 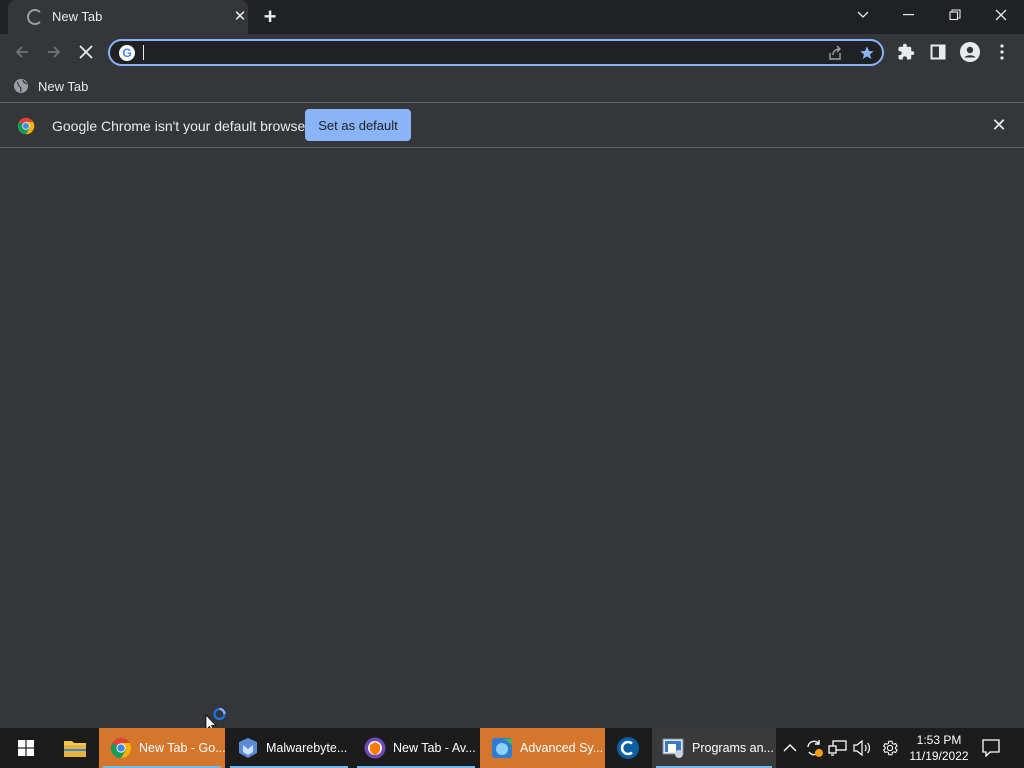 What do you see at coordinates (240, 17) in the screenshot?
I see `close-tab-icon: ✕` at bounding box center [240, 17].